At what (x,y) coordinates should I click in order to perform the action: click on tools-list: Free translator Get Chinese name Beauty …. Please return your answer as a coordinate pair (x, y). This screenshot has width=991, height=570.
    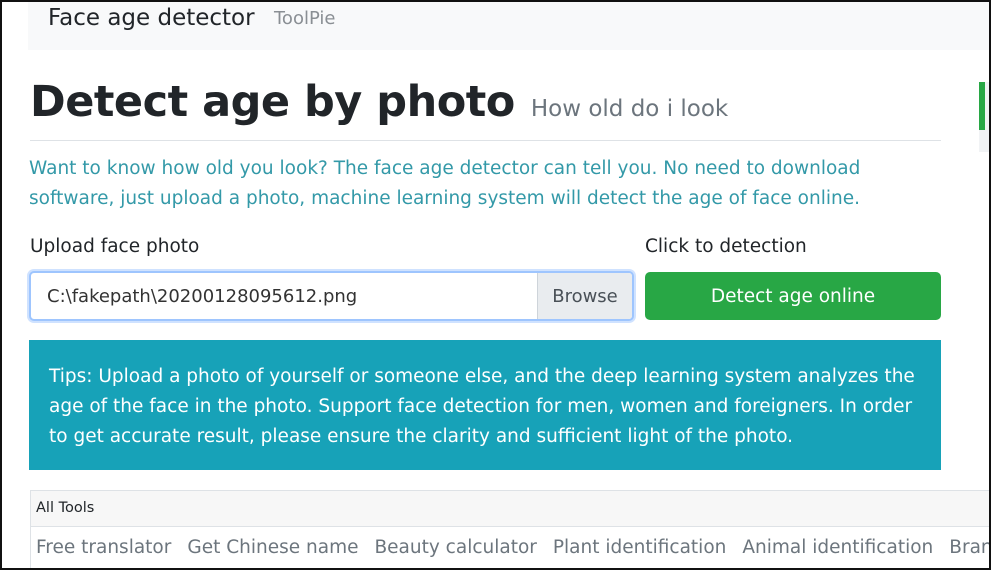
    Looking at the image, I should click on (510, 542).